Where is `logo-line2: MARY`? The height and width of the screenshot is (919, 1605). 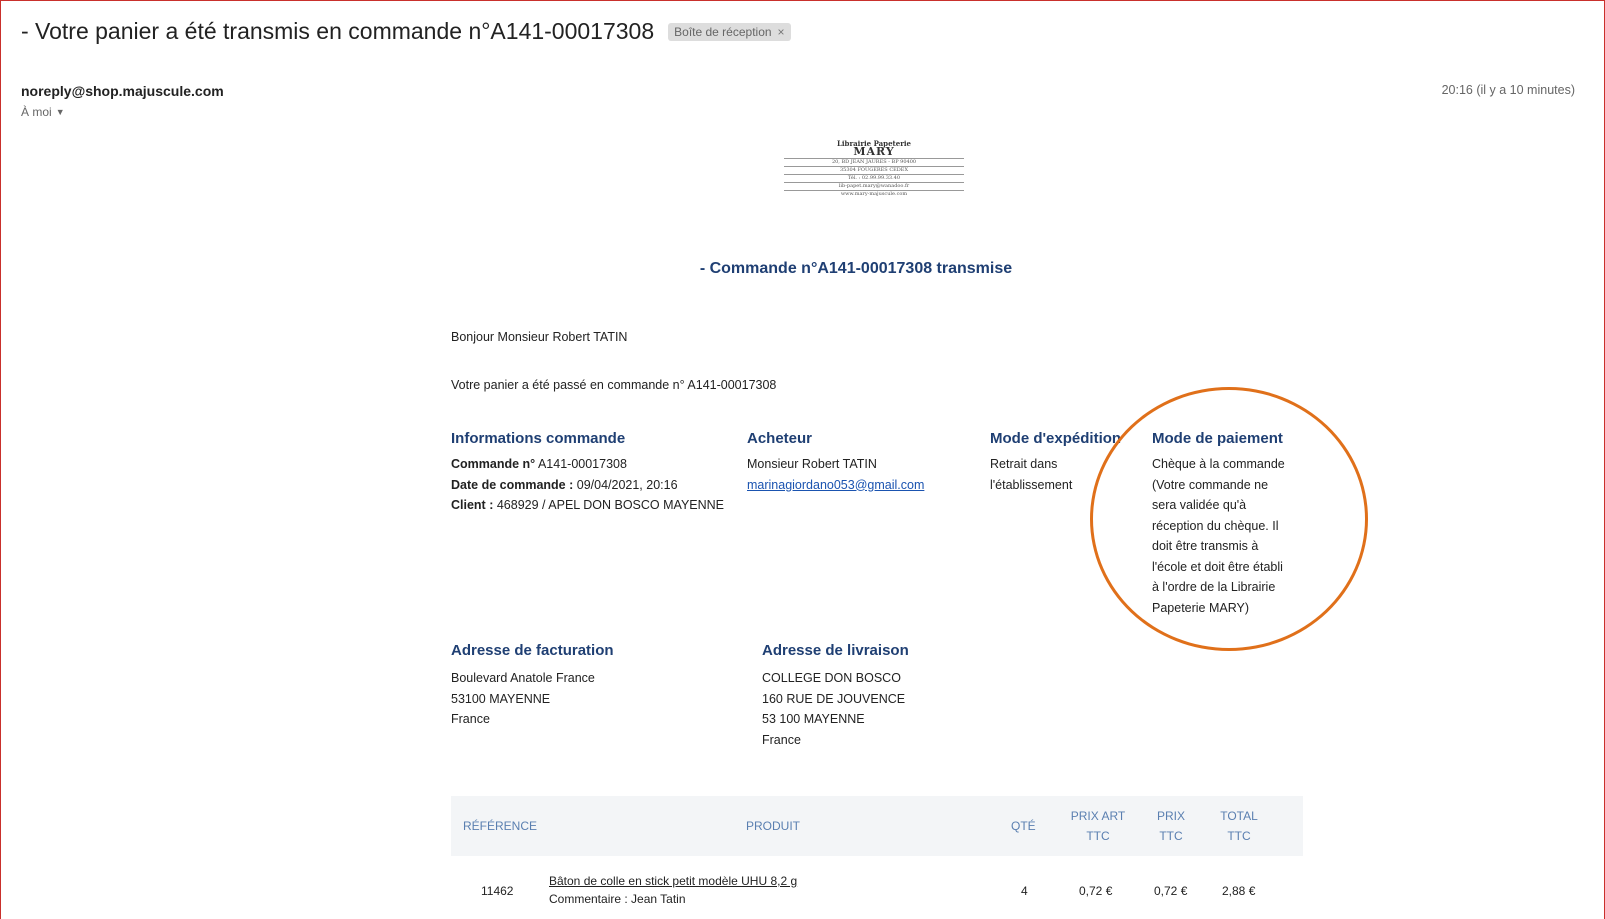 logo-line2: MARY is located at coordinates (874, 151).